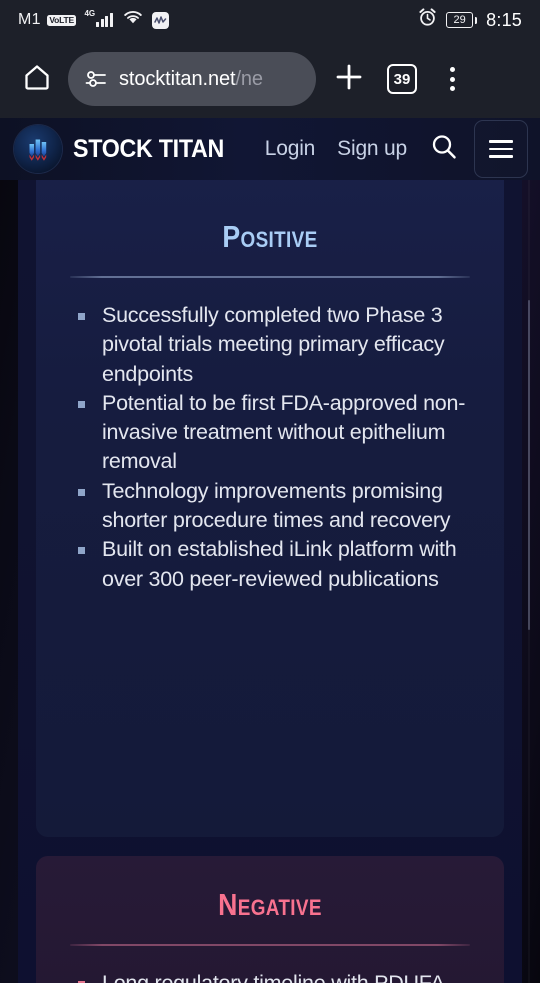 The image size is (540, 983). Describe the element at coordinates (476, 20) in the screenshot. I see `battery-tip` at that location.